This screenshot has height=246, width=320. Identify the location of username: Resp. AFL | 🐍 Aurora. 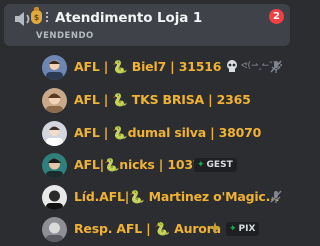
(147, 228).